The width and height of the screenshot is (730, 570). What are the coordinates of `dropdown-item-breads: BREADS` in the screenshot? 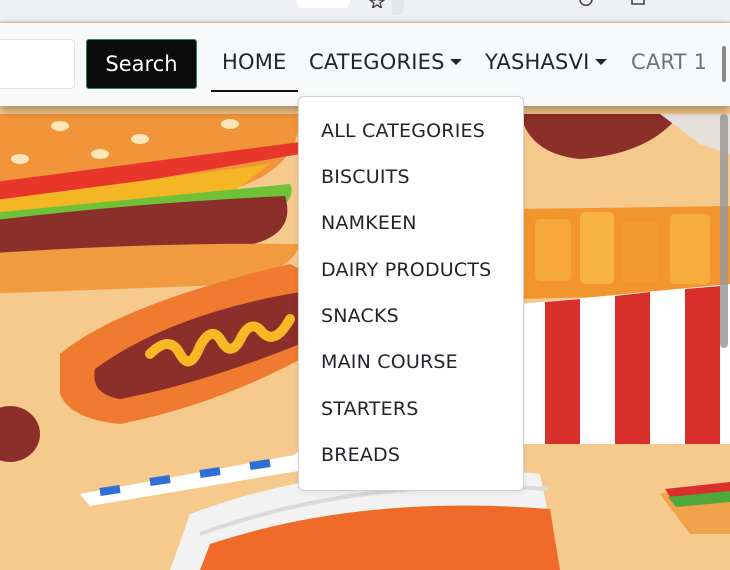 It's located at (360, 455).